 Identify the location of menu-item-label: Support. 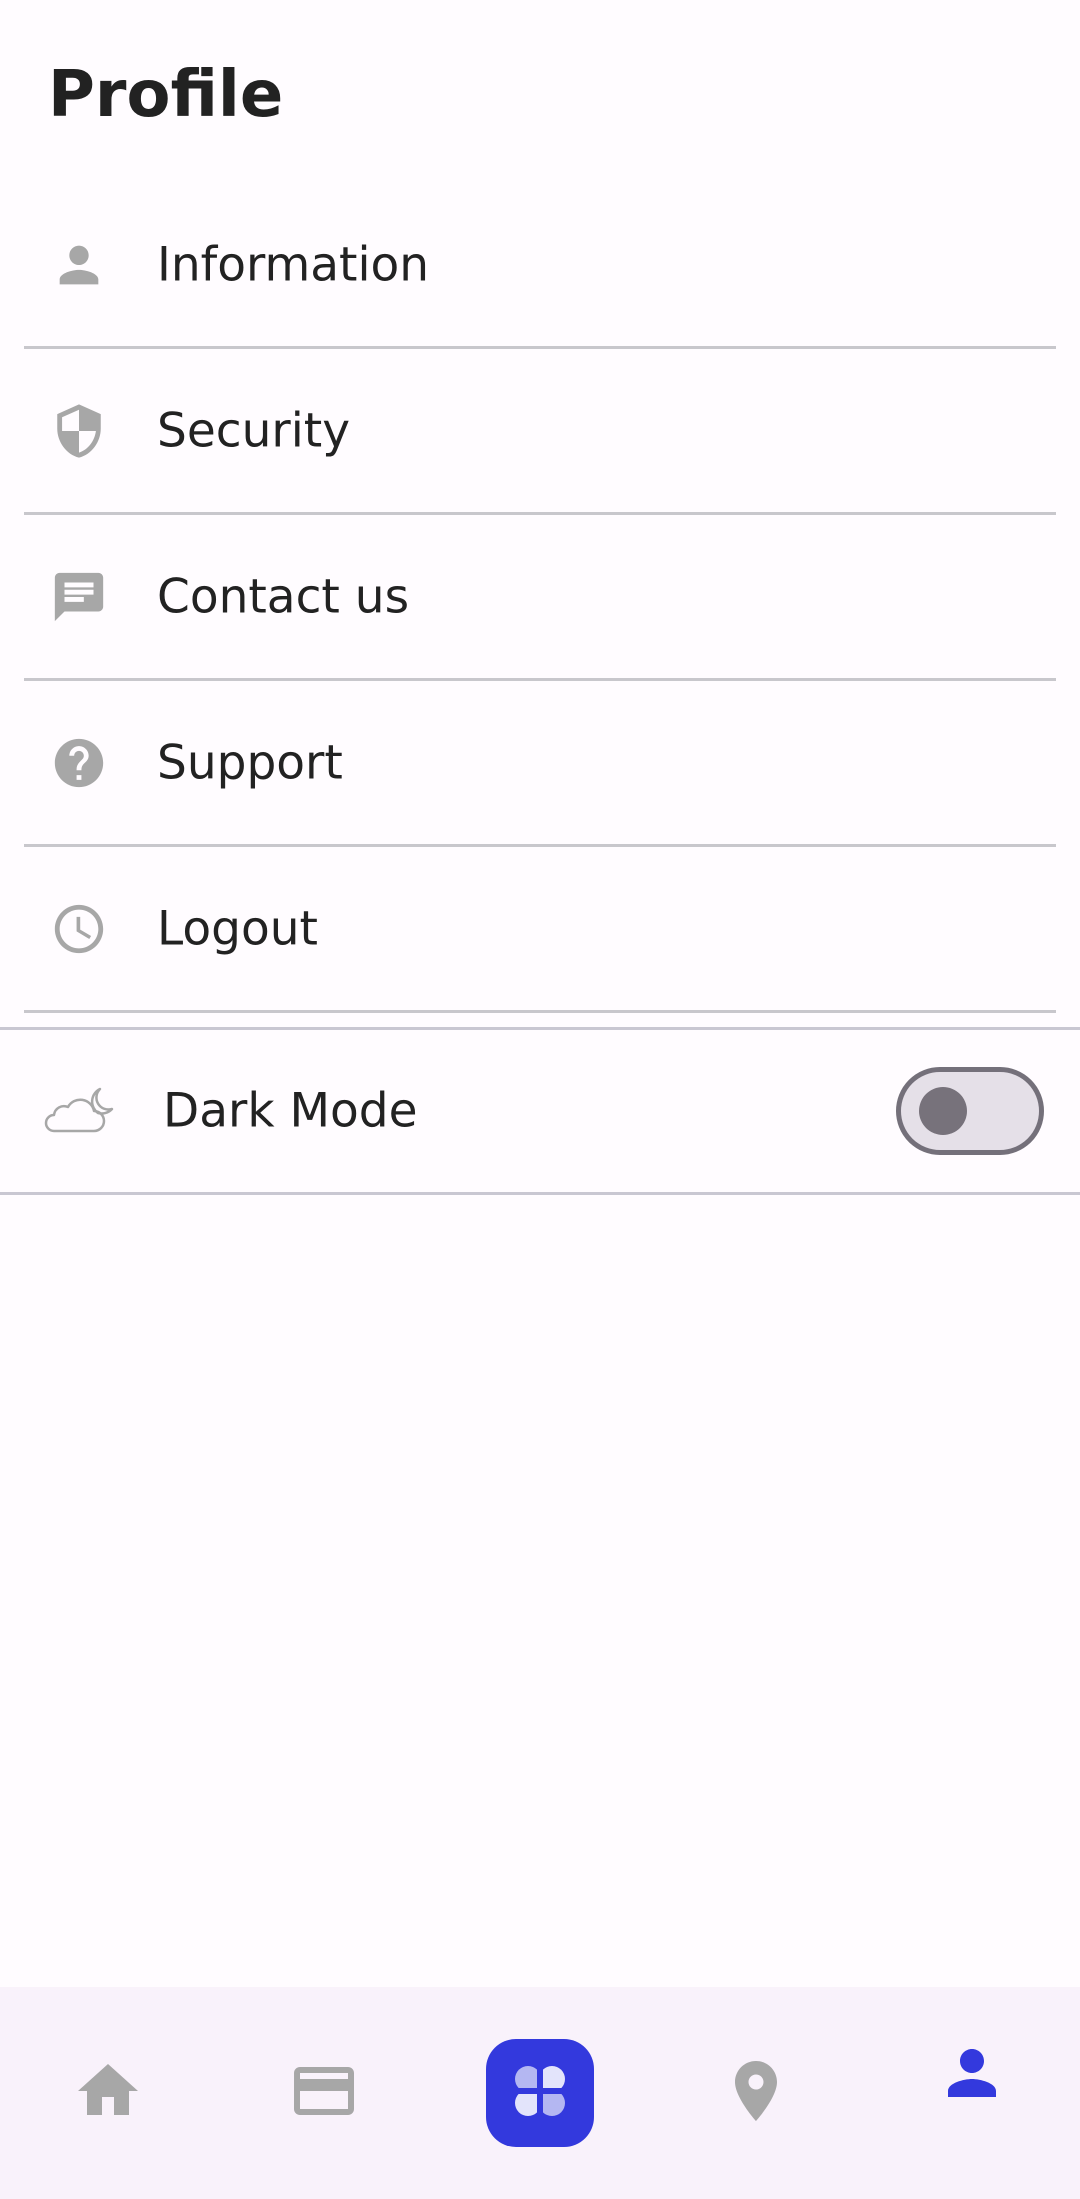
(250, 762).